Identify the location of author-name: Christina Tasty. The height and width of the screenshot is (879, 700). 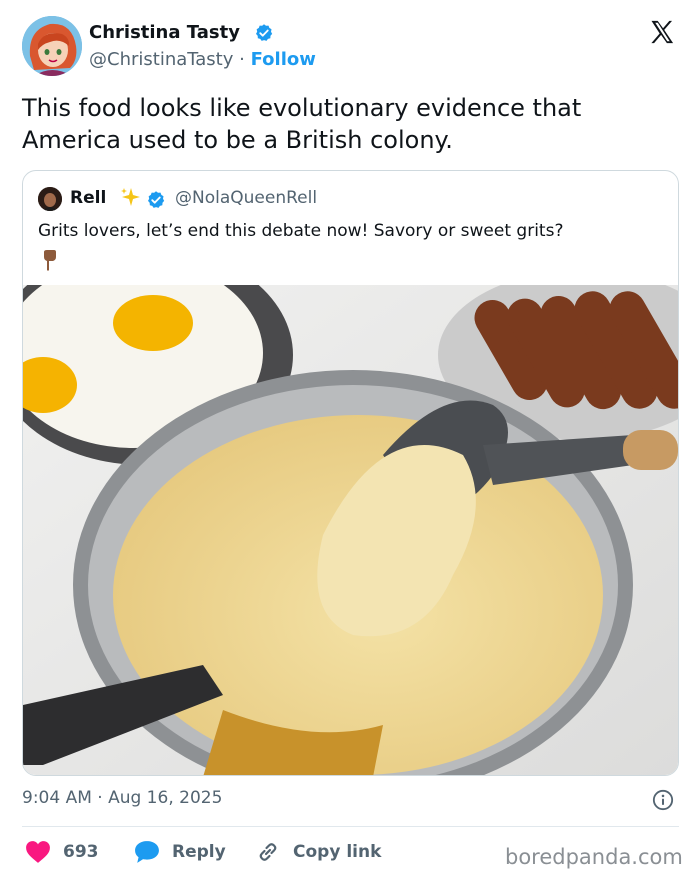
(164, 32).